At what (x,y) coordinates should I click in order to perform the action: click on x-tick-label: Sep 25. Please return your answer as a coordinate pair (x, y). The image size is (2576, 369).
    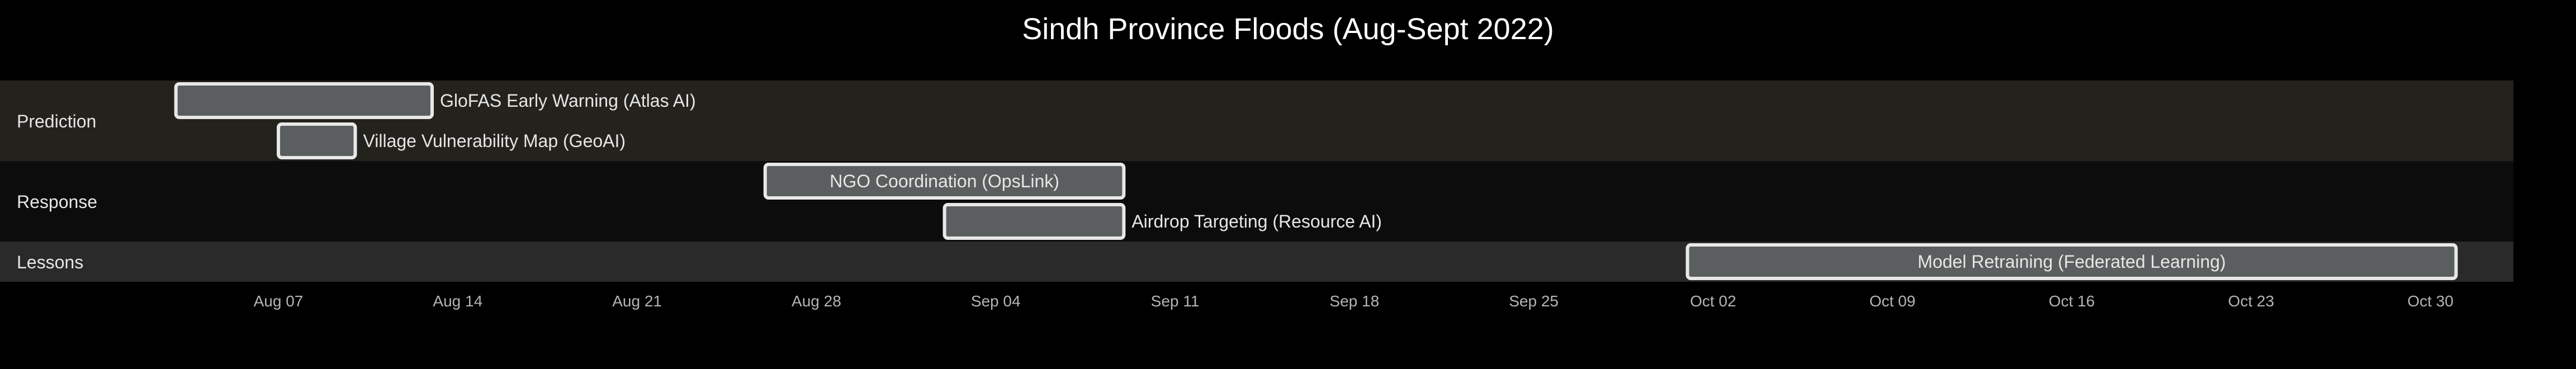
    Looking at the image, I should click on (1534, 301).